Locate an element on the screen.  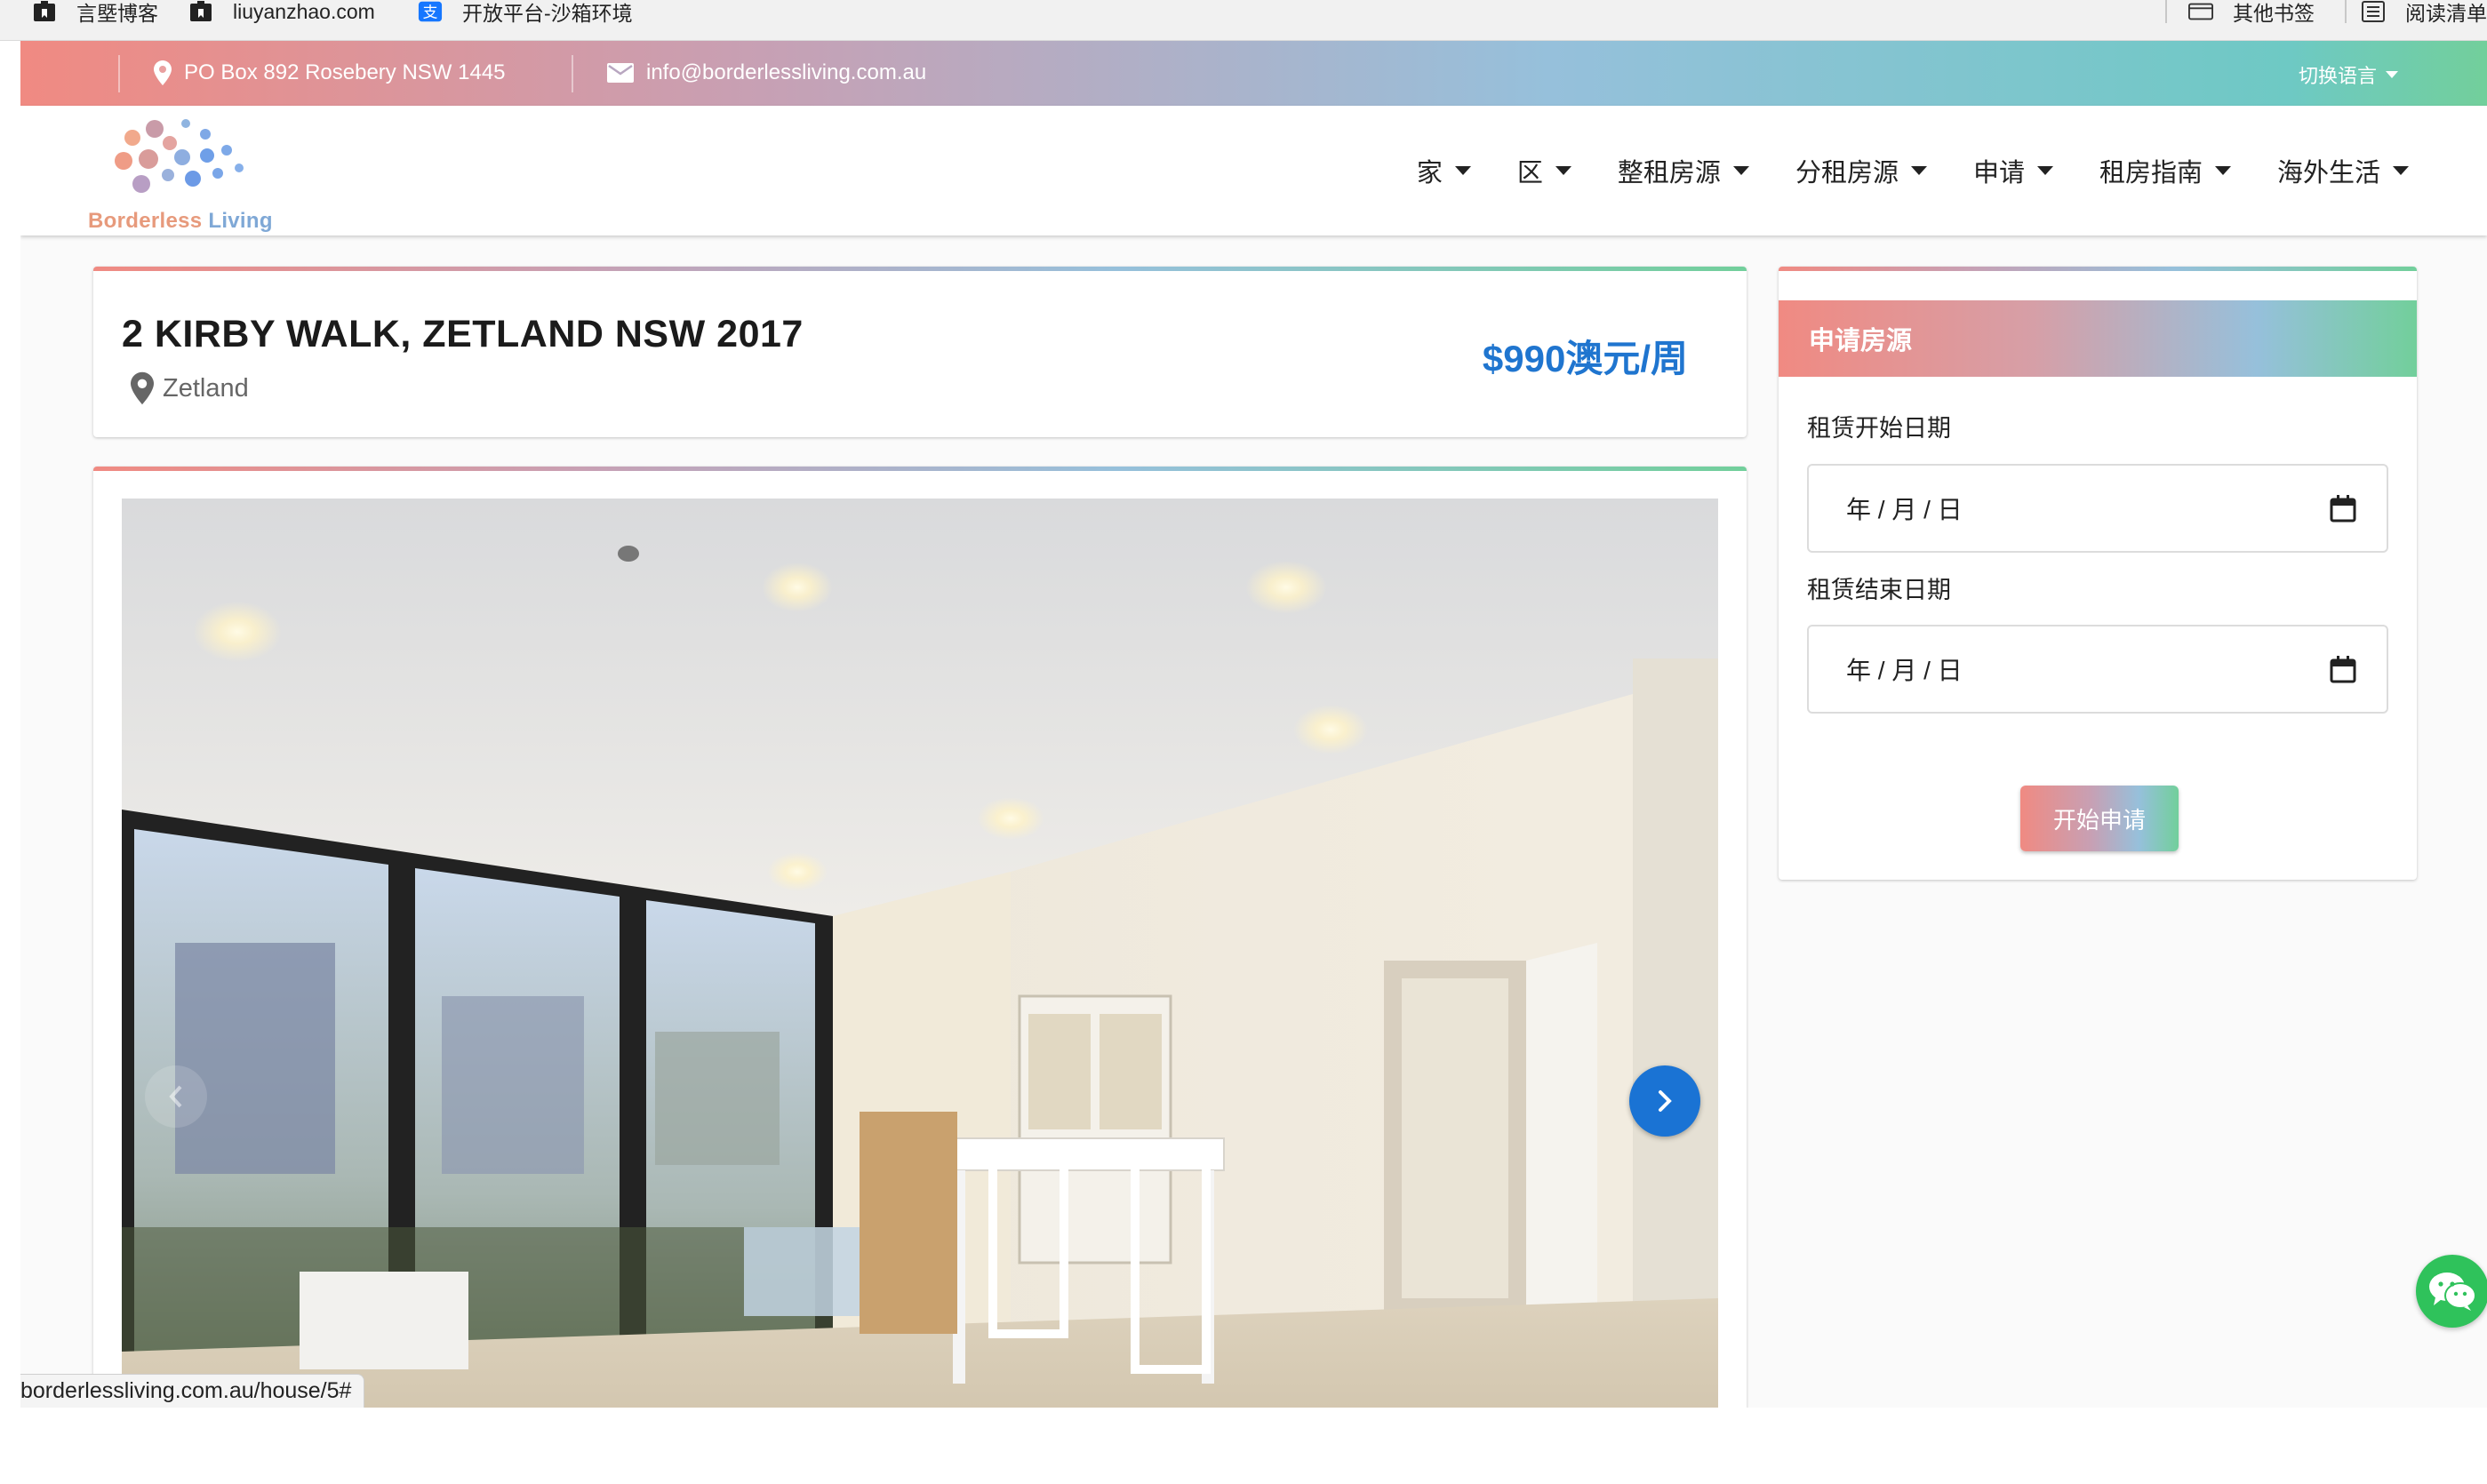
start-date-field: 年 / 月 / 日 is located at coordinates (2097, 509).